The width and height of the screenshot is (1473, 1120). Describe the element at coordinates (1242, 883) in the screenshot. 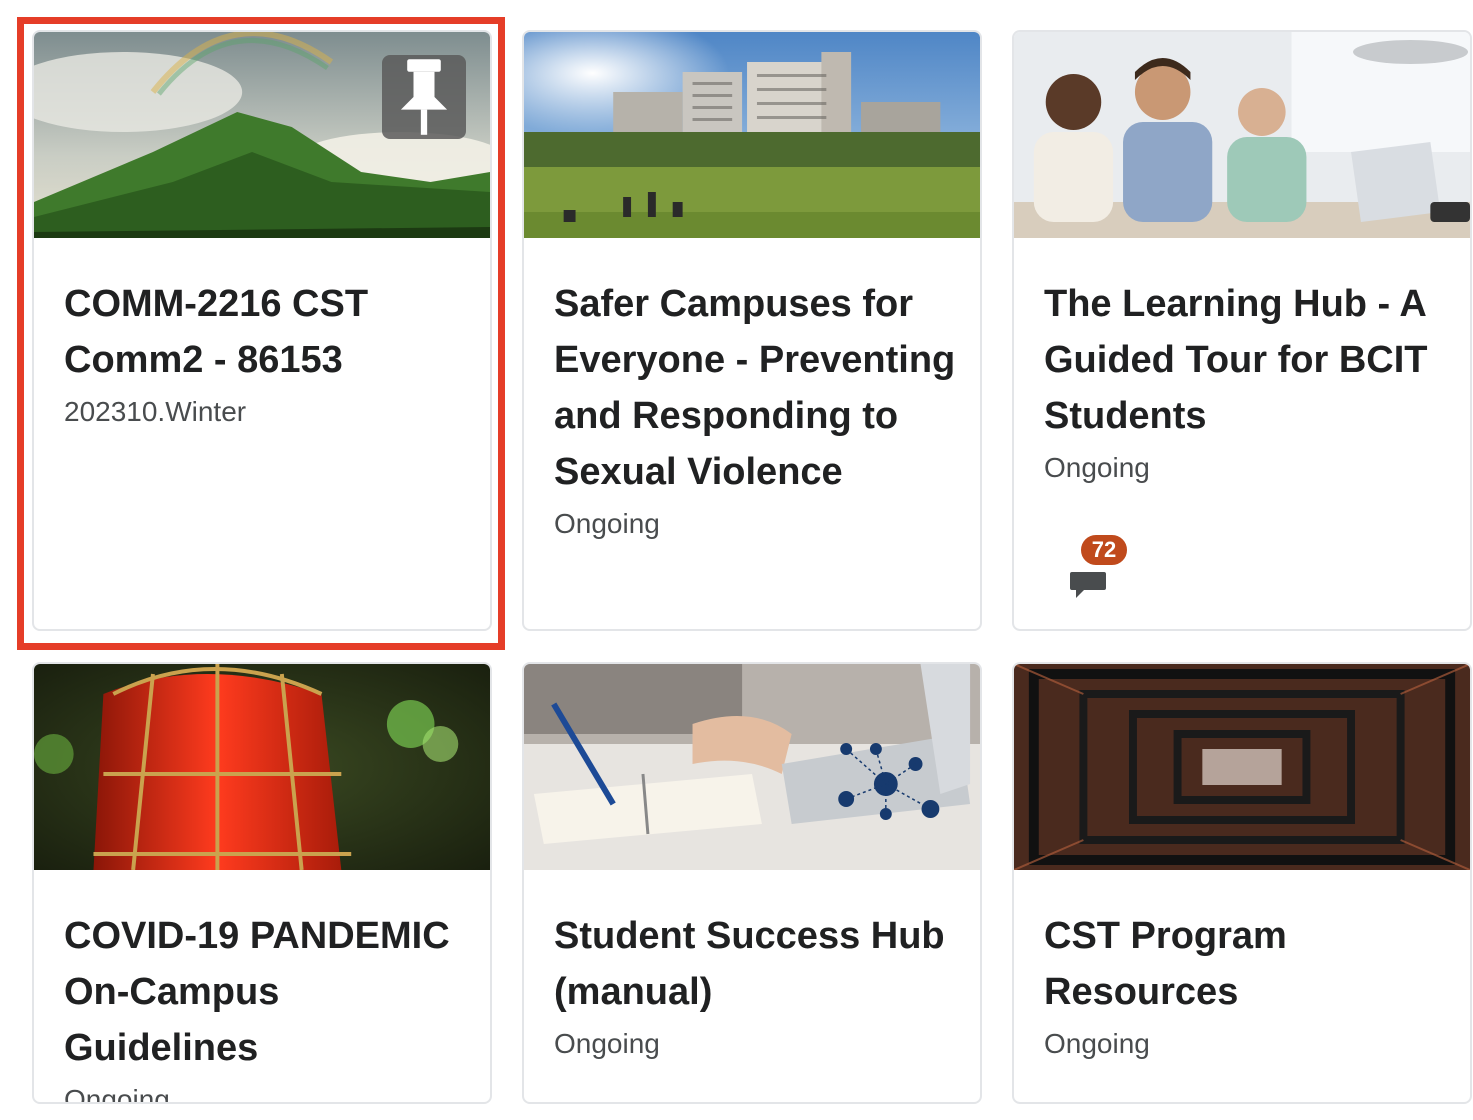

I see `course-card-cst-program-resources: CST Program Resources Ongoing` at that location.